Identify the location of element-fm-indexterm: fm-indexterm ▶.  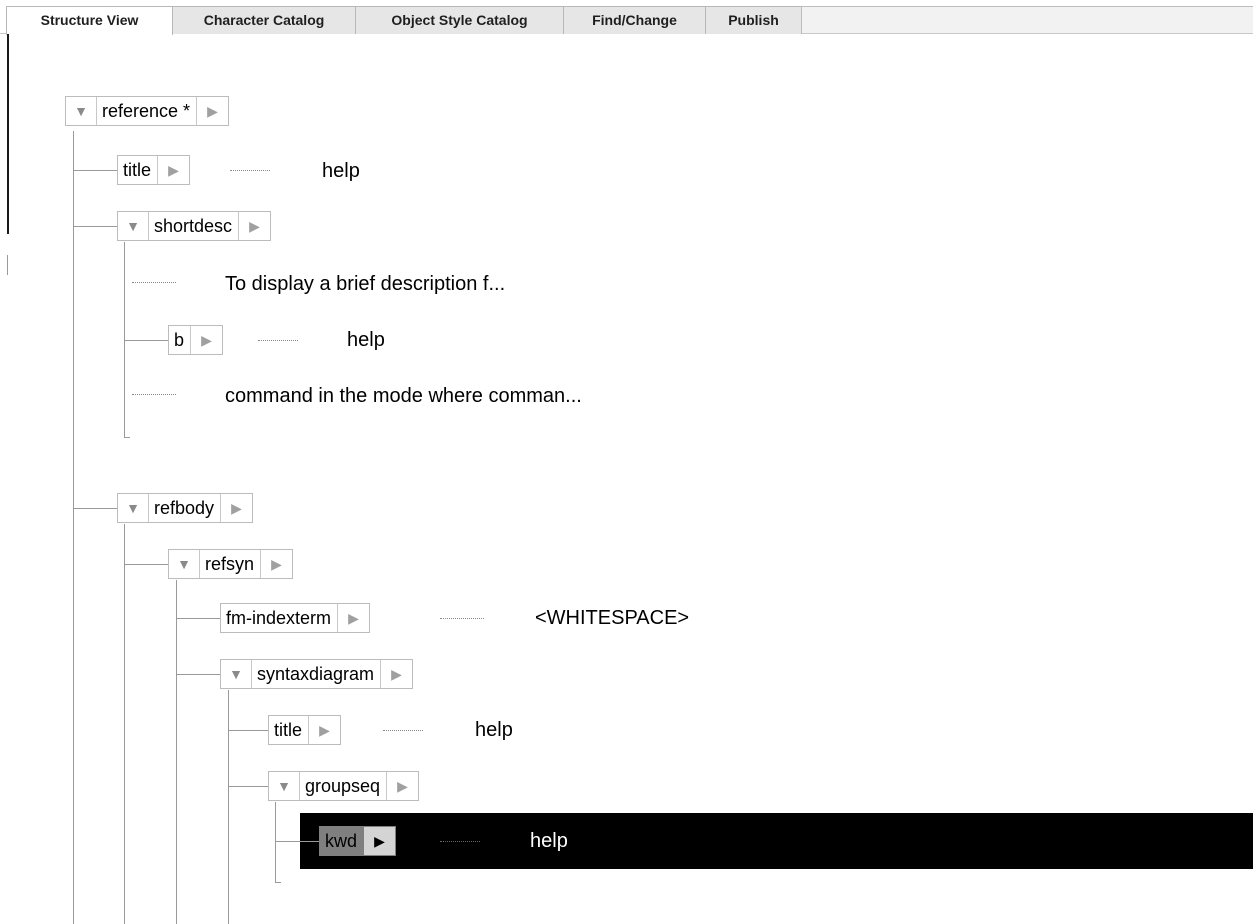
(295, 618).